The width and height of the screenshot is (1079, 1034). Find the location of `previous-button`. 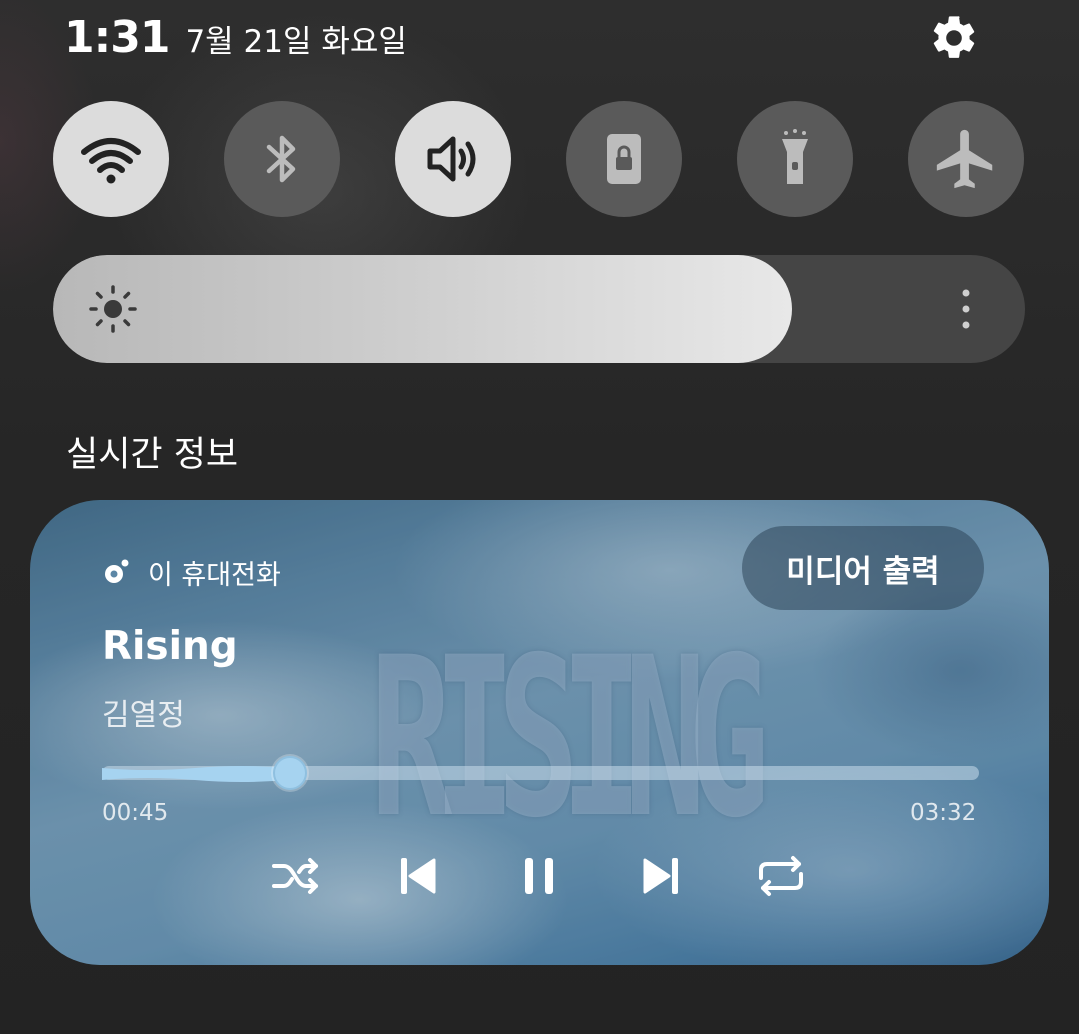

previous-button is located at coordinates (418, 876).